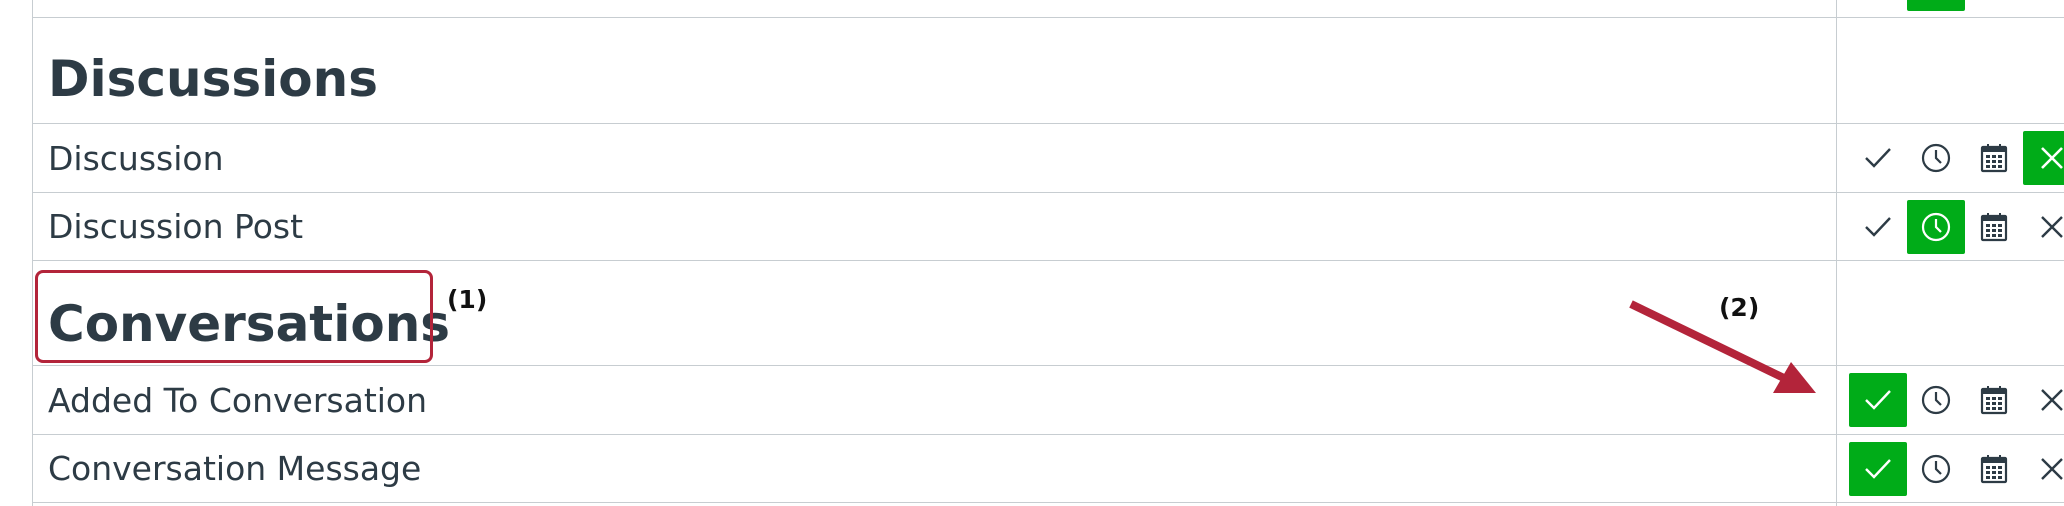 This screenshot has height=506, width=2064. I want to click on annotation-arrow, so click(1722, 346).